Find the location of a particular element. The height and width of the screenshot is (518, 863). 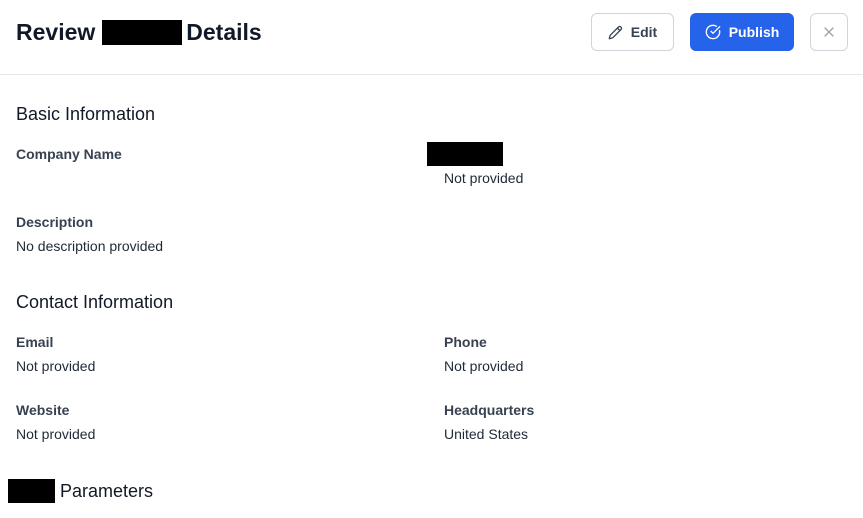

page-title-prefix: Review is located at coordinates (56, 32).